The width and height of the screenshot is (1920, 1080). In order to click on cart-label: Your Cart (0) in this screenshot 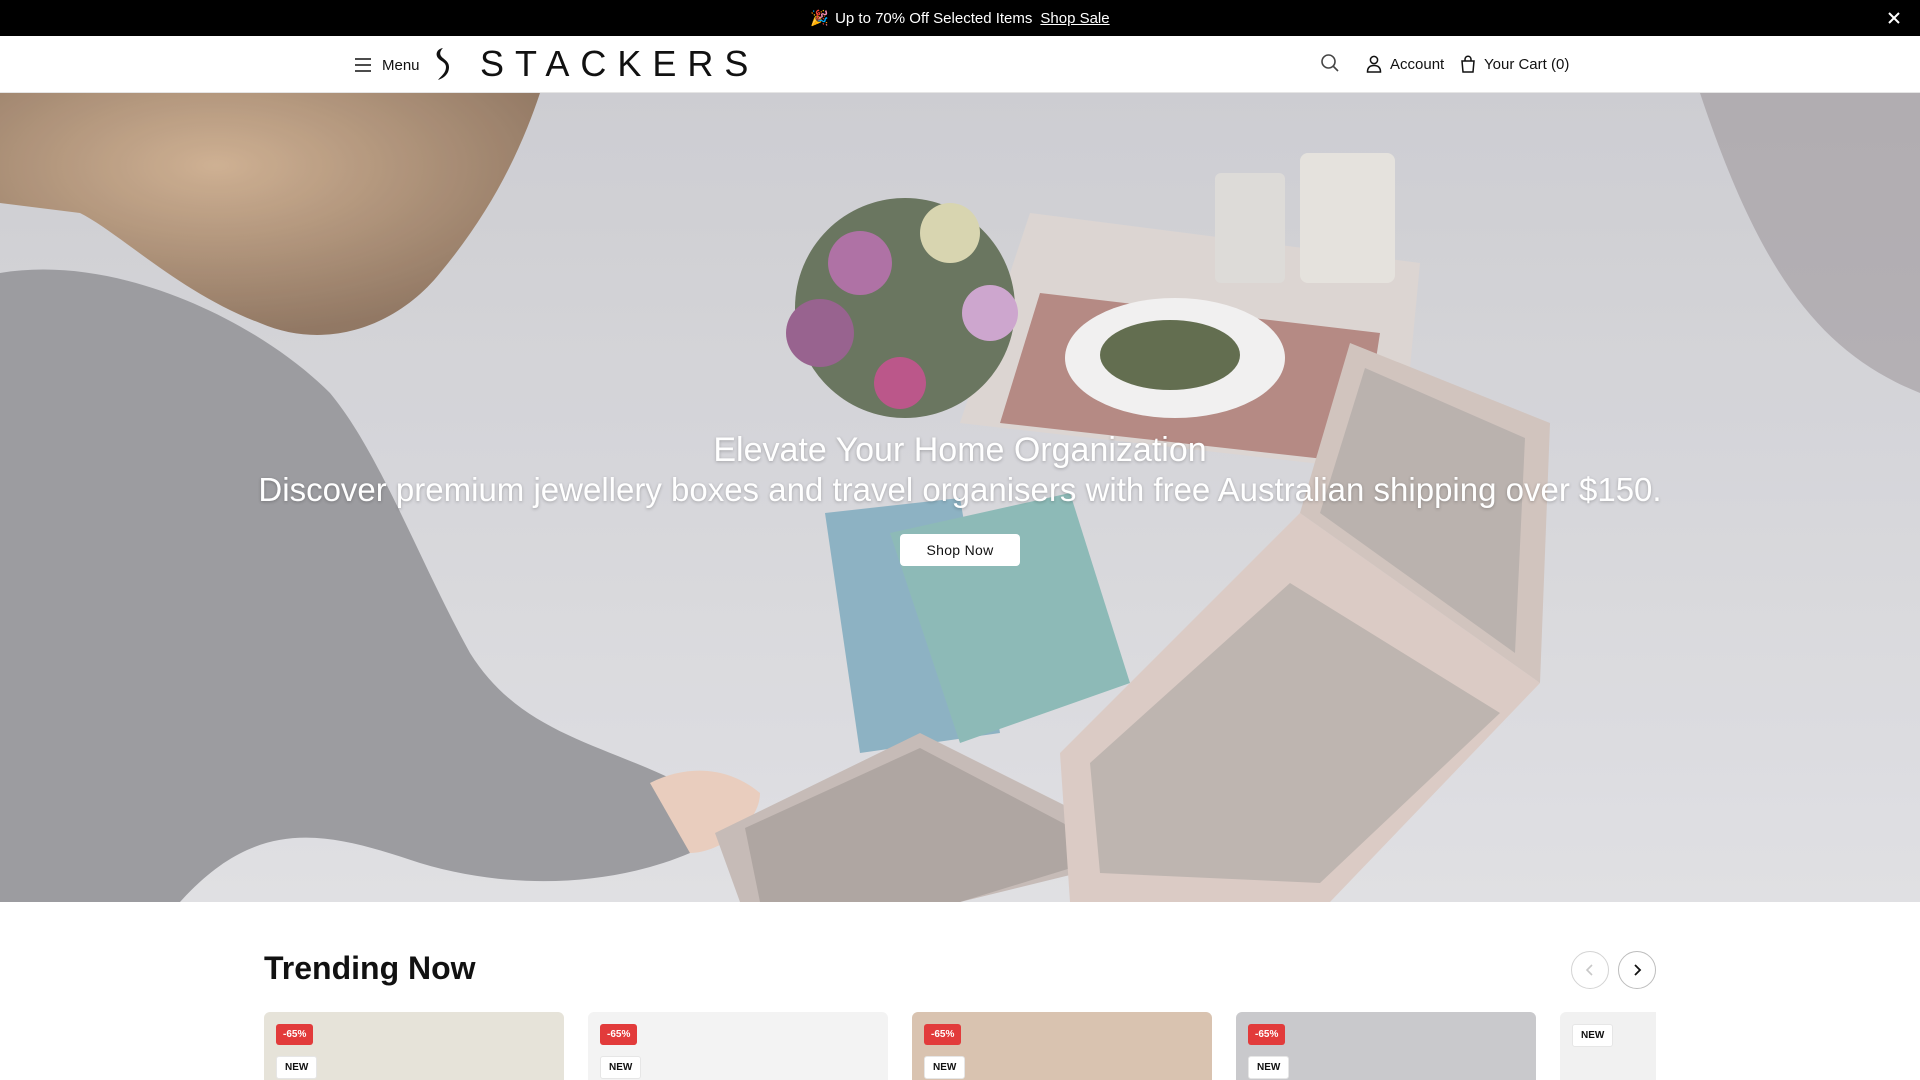, I will do `click(1527, 64)`.